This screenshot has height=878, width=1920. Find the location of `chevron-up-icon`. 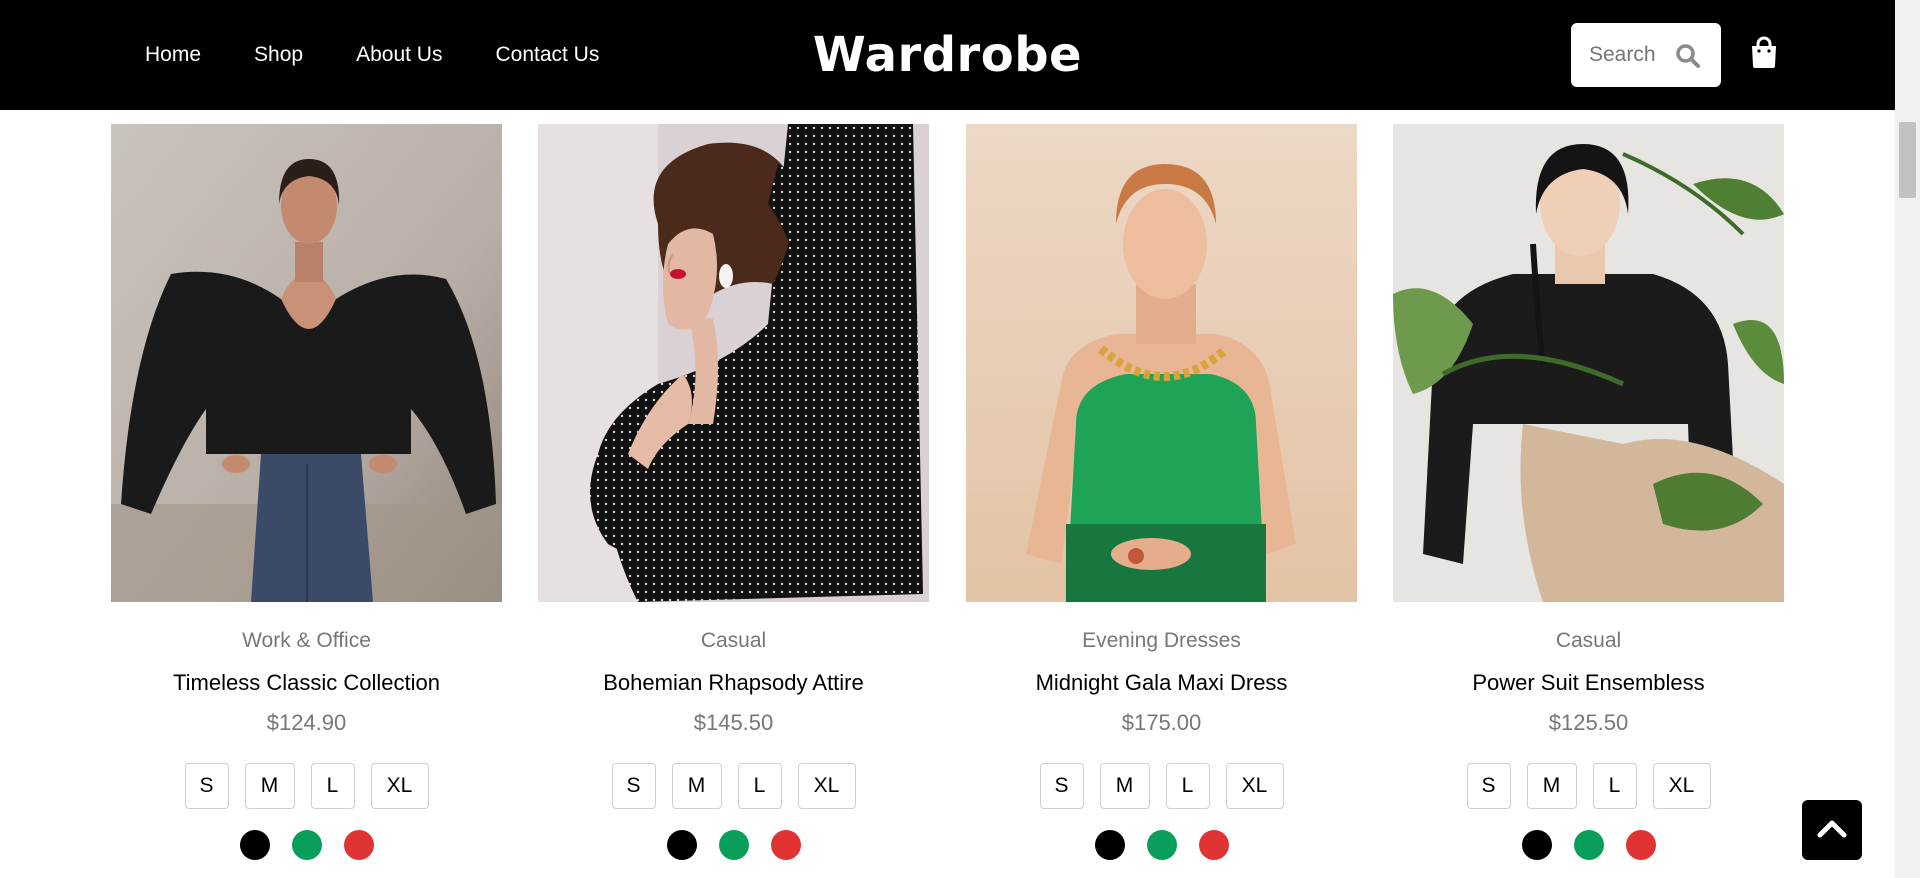

chevron-up-icon is located at coordinates (1832, 830).